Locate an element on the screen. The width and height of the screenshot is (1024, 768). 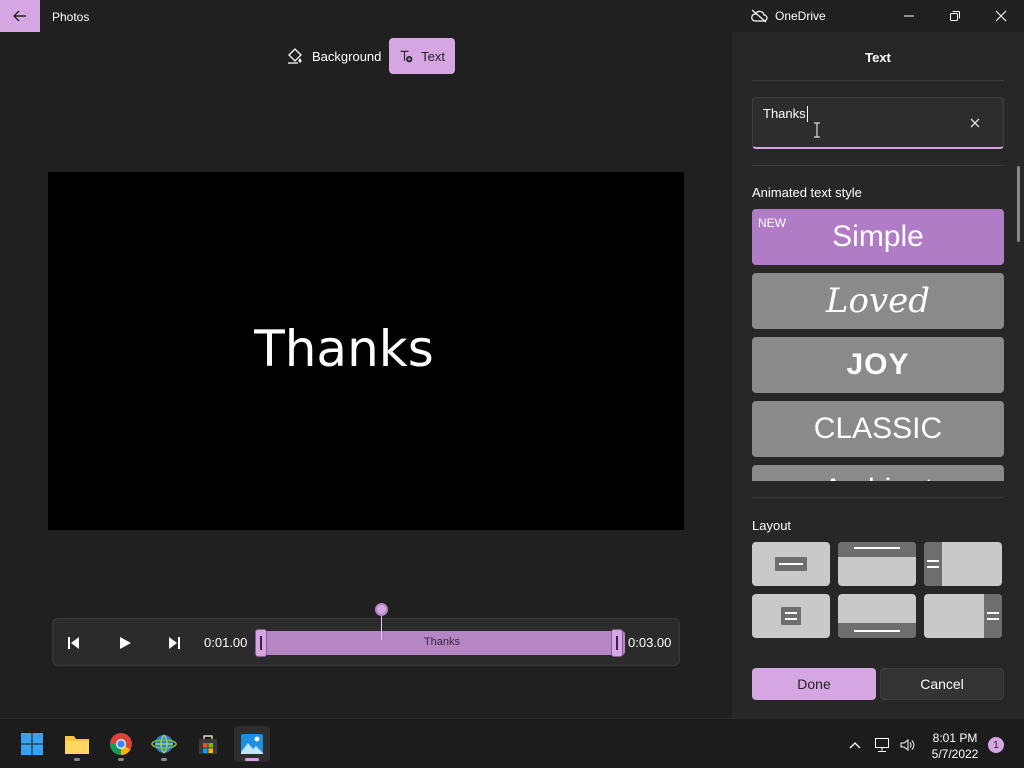
text-caret is located at coordinates (807, 114).